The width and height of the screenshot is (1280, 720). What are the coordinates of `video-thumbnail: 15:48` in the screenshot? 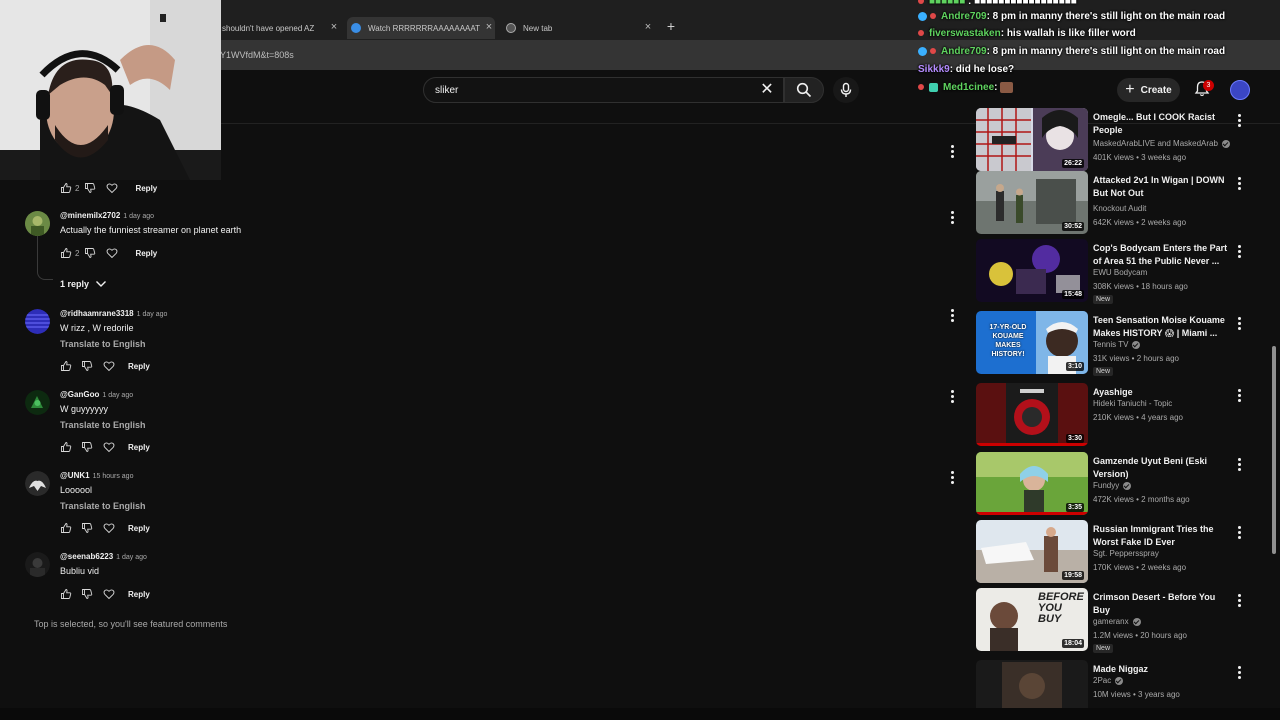 It's located at (1032, 270).